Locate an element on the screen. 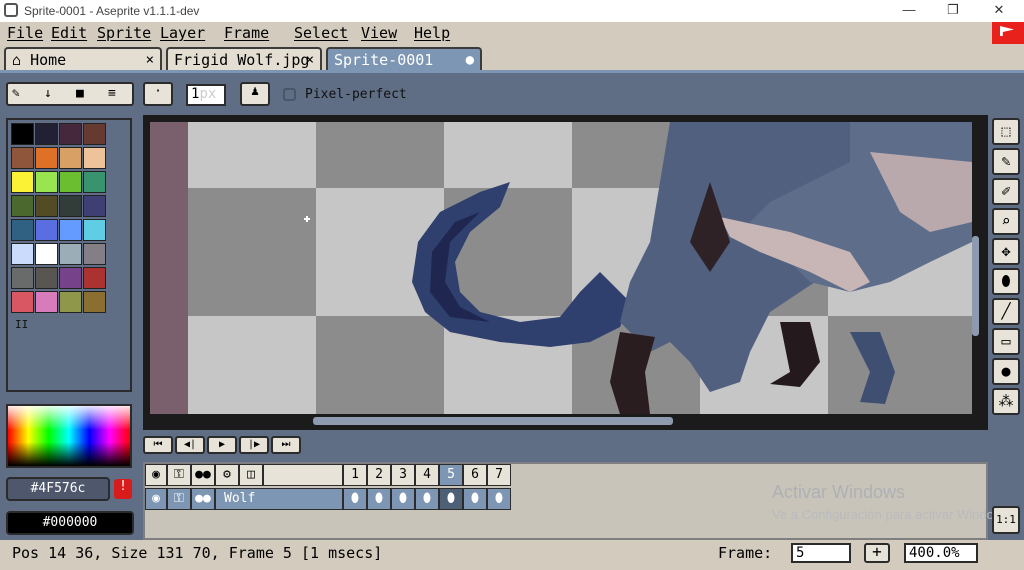 The width and height of the screenshot is (1024, 570). menu-sprite: Sprite is located at coordinates (124, 33).